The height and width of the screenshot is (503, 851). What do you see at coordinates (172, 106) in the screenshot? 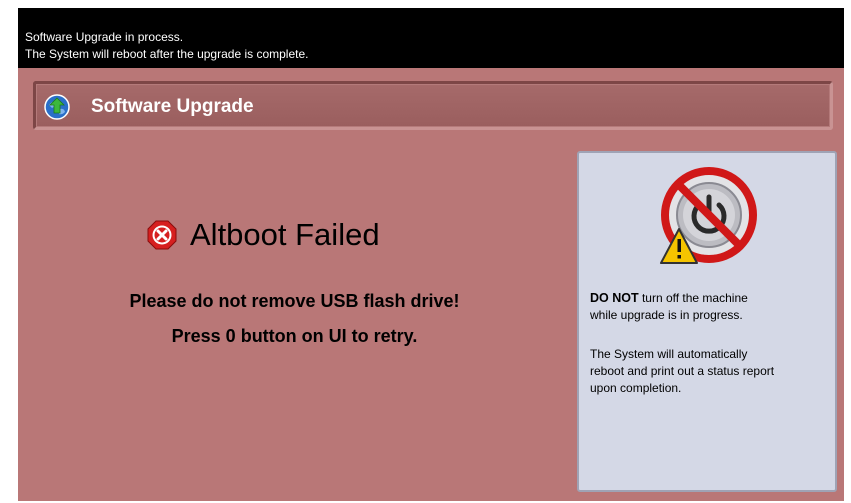
I see `title-text: Software Upgrade` at bounding box center [172, 106].